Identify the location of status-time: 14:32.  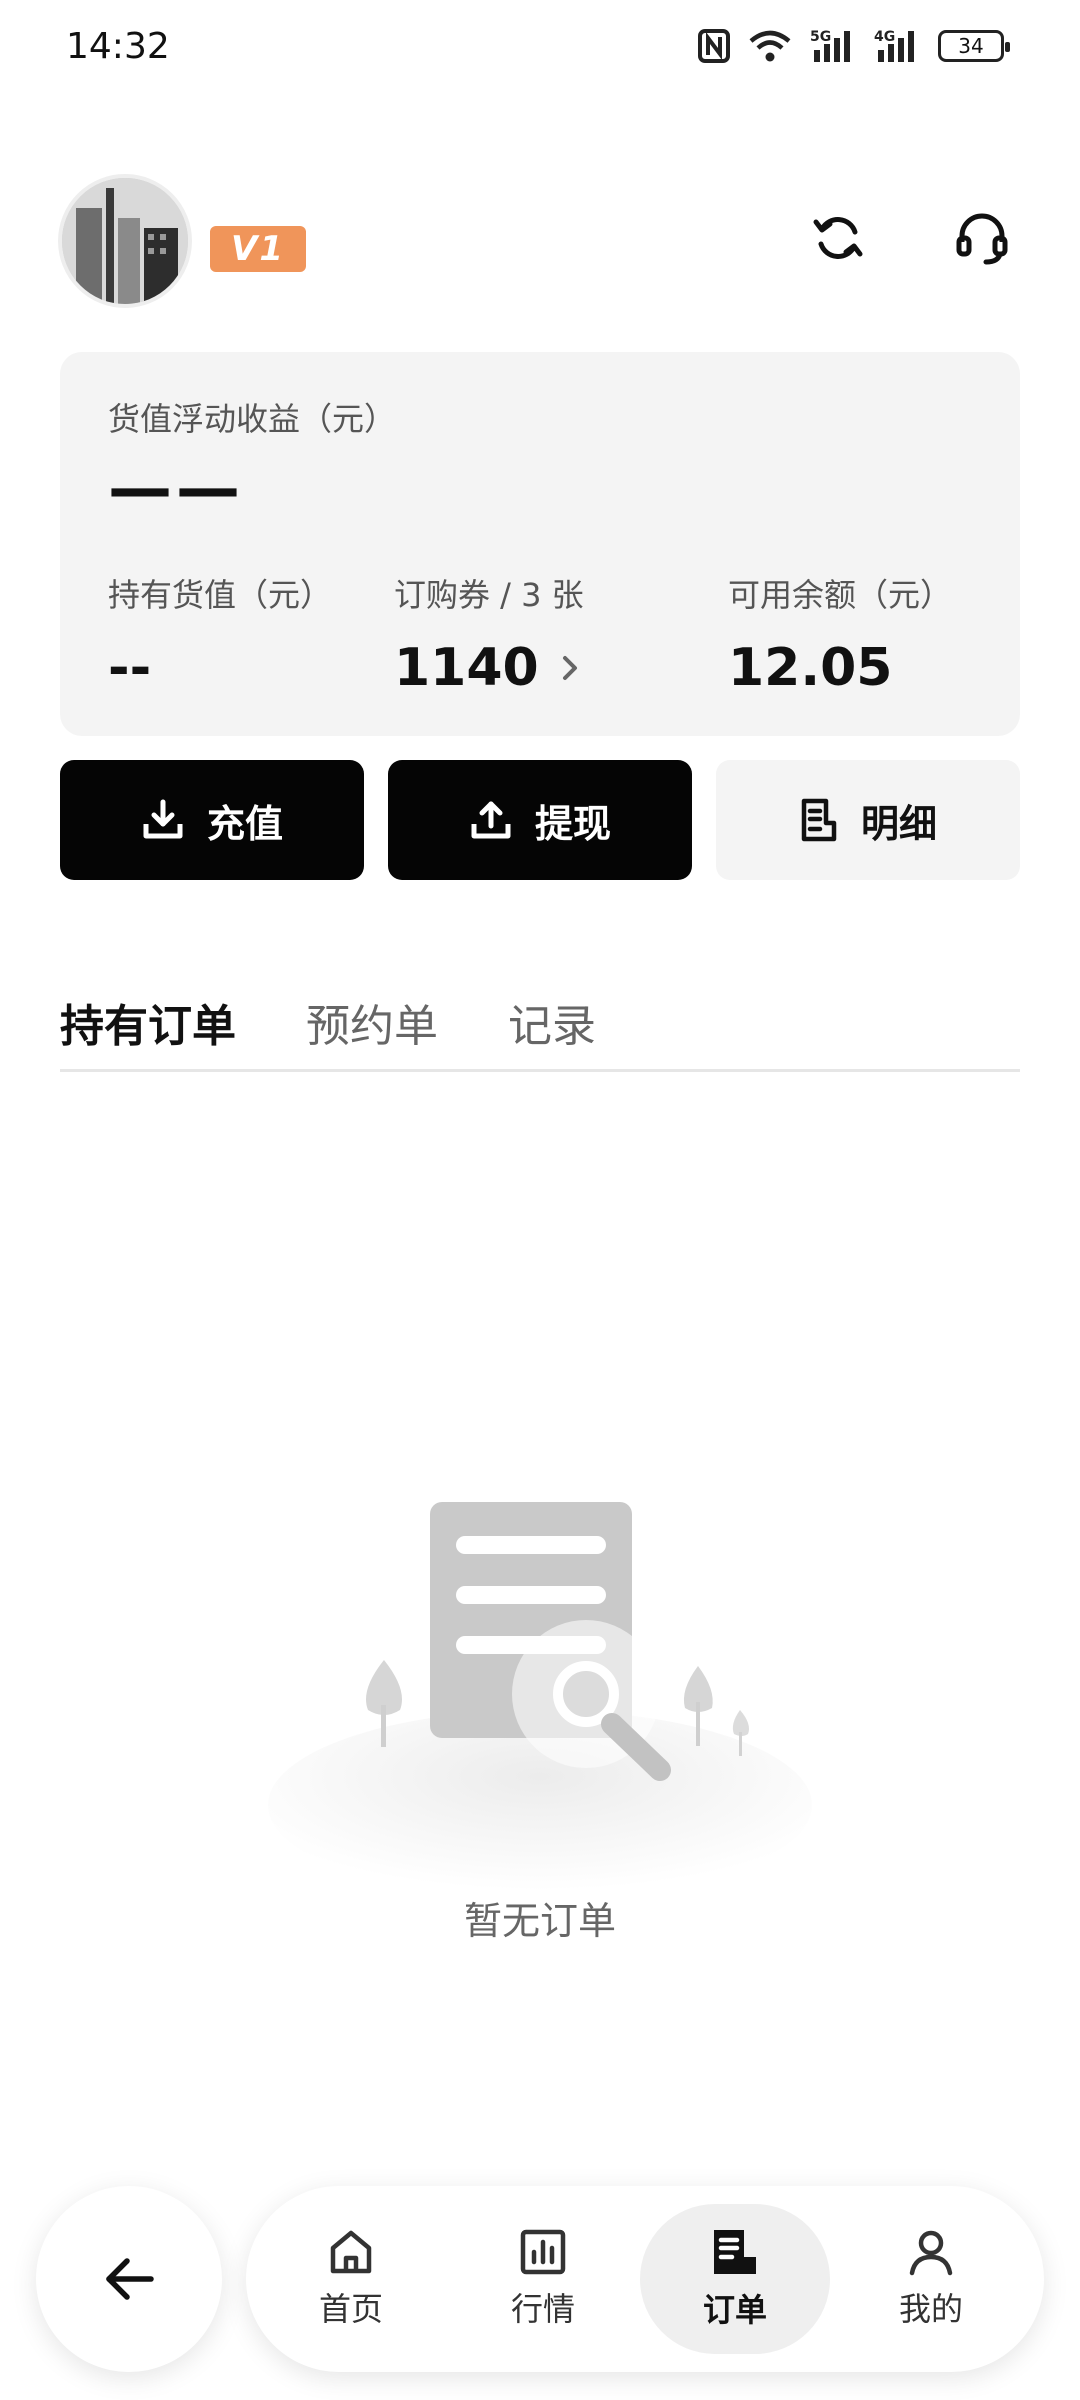
(118, 46).